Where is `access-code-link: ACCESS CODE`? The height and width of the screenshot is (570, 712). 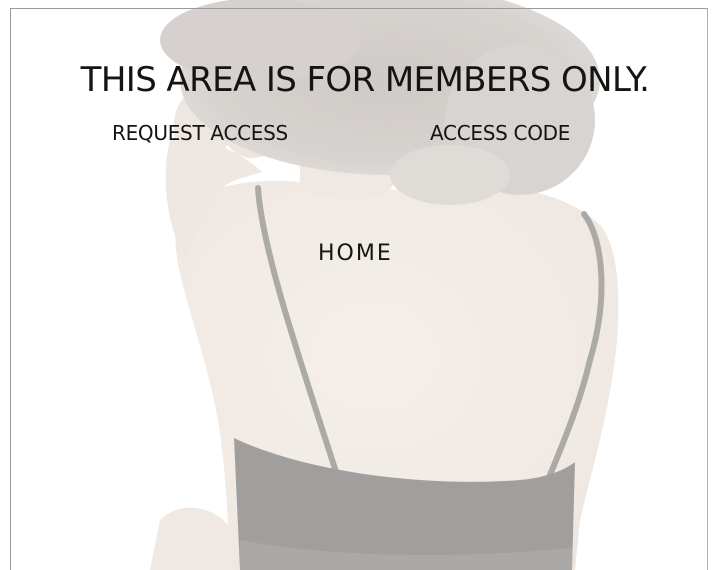 access-code-link: ACCESS CODE is located at coordinates (500, 133).